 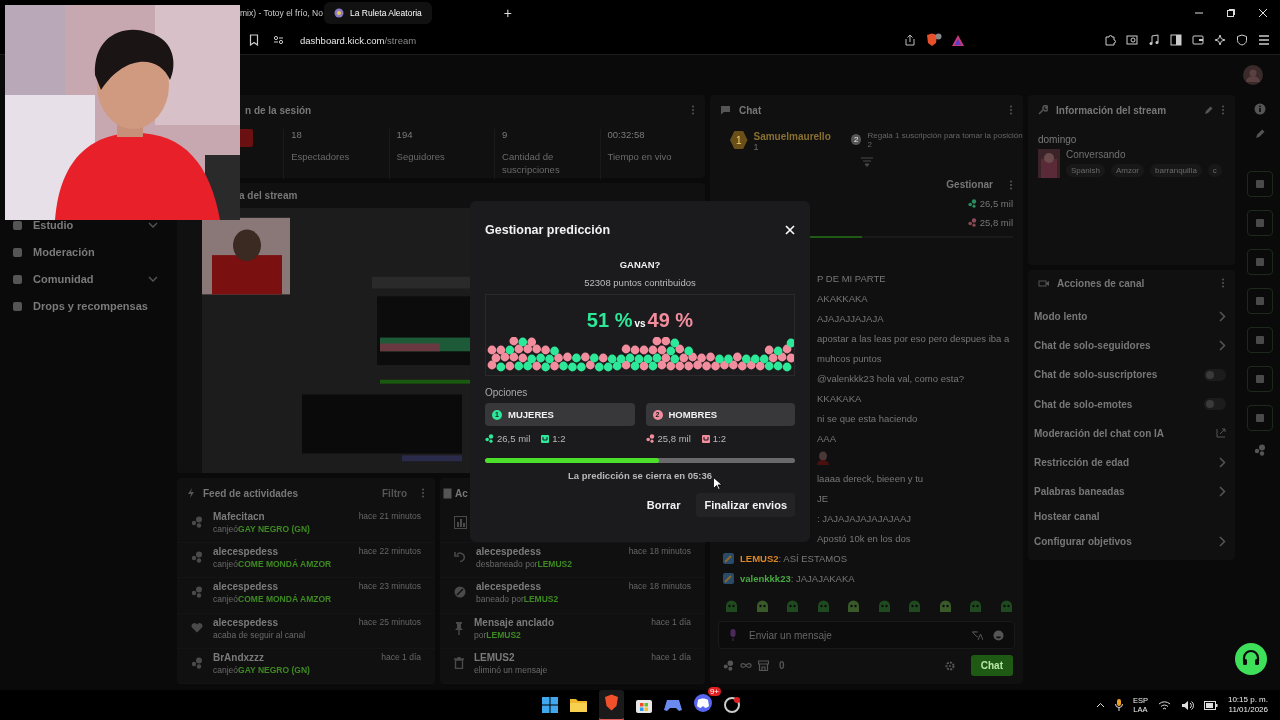 What do you see at coordinates (673, 705) in the screenshot?
I see `gamepad-icon` at bounding box center [673, 705].